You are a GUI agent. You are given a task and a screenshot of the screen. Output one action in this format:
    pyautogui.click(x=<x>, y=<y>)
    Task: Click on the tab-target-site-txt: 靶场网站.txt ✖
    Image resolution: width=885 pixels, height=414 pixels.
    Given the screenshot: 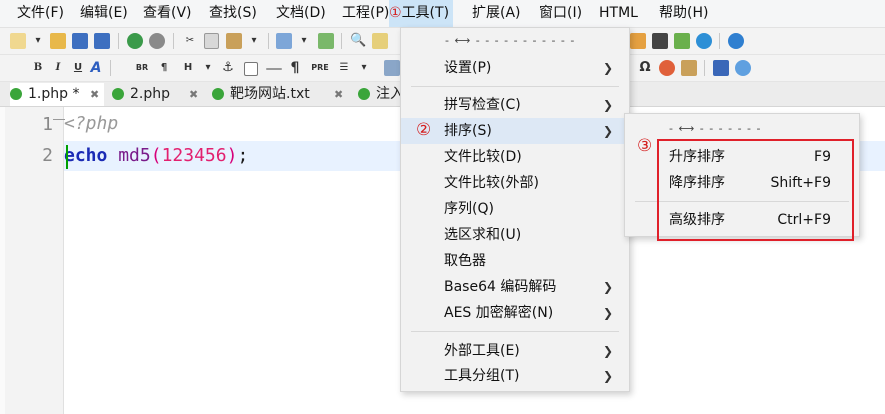 What is the action you would take?
    pyautogui.click(x=282, y=94)
    